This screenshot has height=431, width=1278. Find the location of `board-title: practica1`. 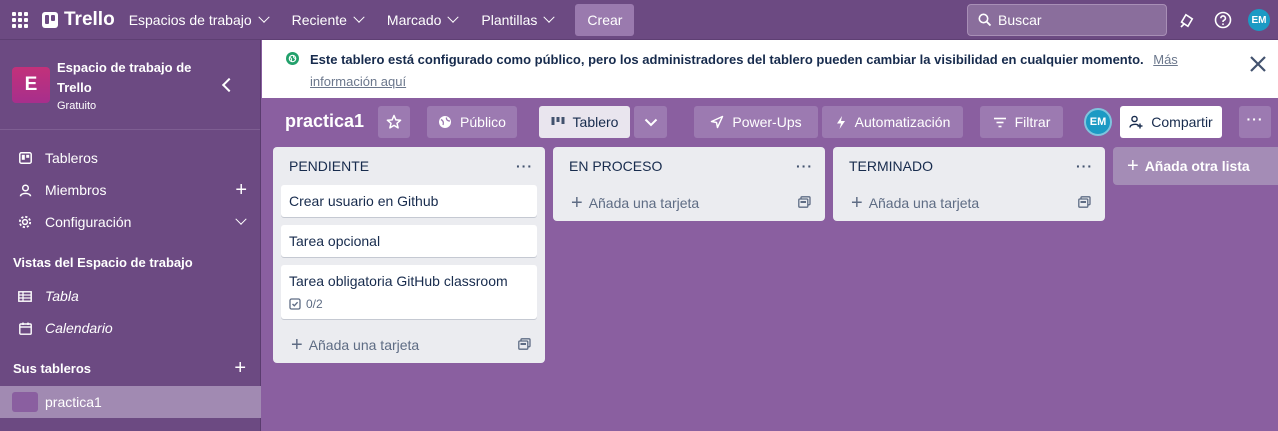

board-title: practica1 is located at coordinates (324, 121).